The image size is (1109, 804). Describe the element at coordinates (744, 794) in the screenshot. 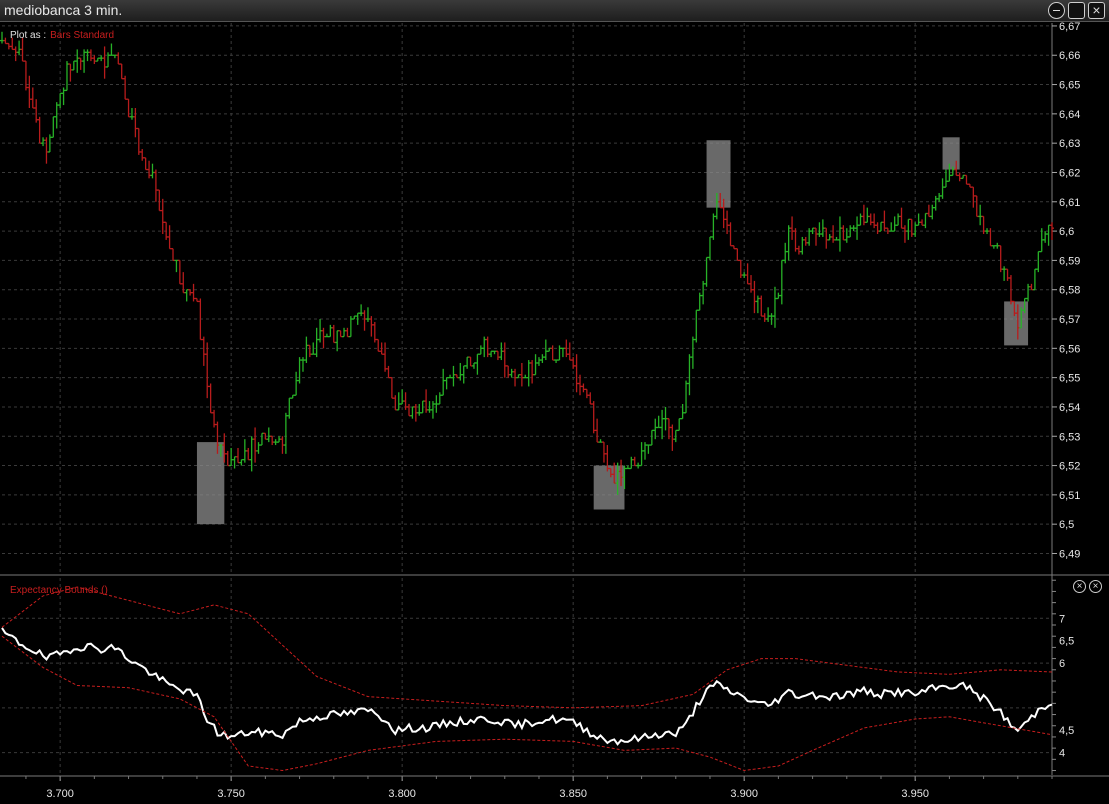

I see `x-tick-label: 3.900` at that location.